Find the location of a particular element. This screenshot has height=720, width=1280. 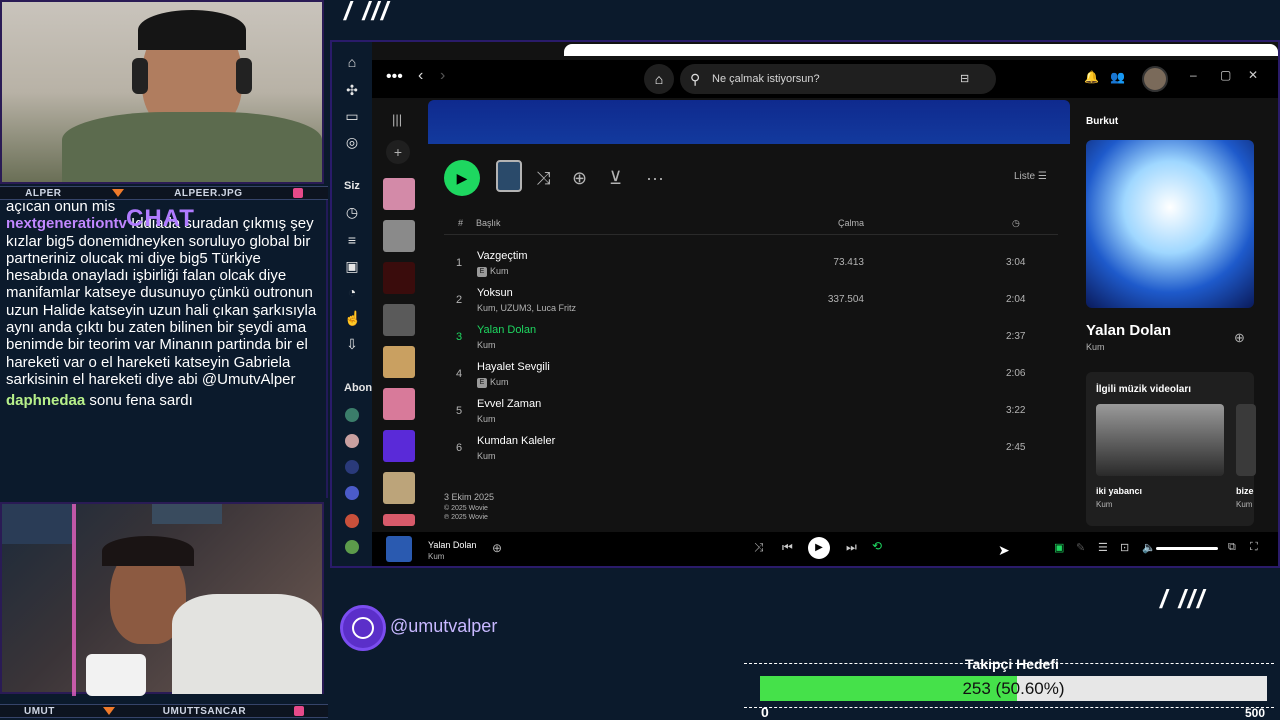

track-number: 3 is located at coordinates (459, 337).